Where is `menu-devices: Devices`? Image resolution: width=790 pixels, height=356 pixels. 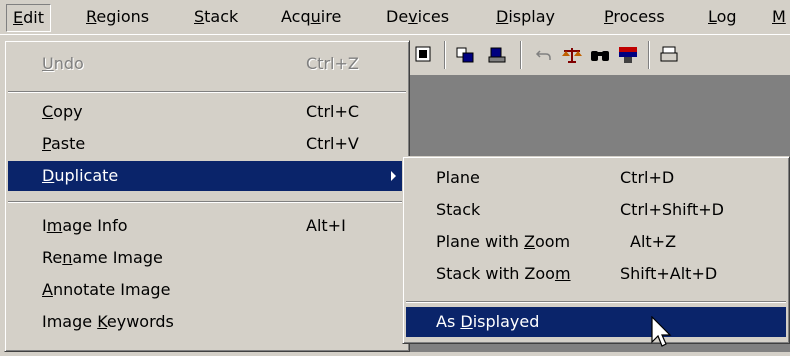 menu-devices: Devices is located at coordinates (417, 17).